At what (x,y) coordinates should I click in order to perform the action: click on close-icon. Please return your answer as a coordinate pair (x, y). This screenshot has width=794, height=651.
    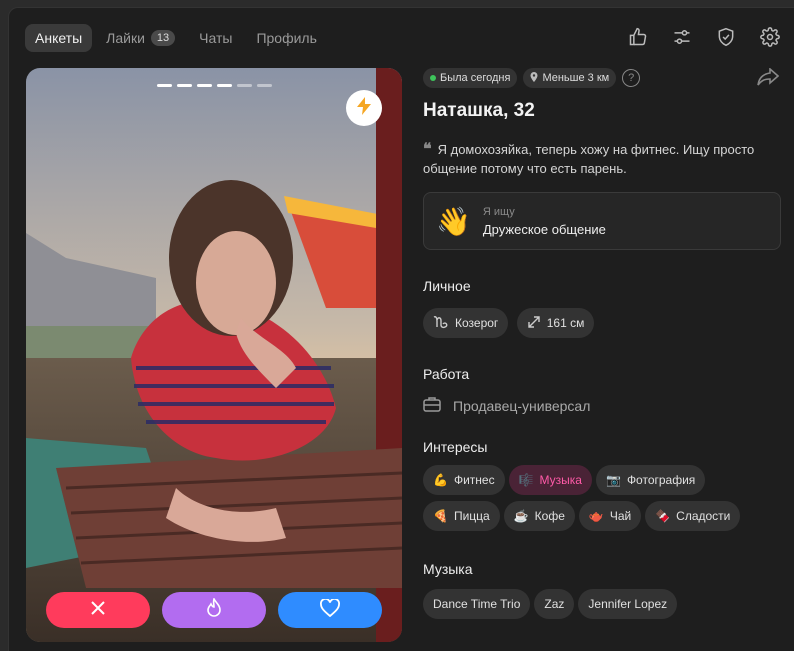
    Looking at the image, I should click on (98, 610).